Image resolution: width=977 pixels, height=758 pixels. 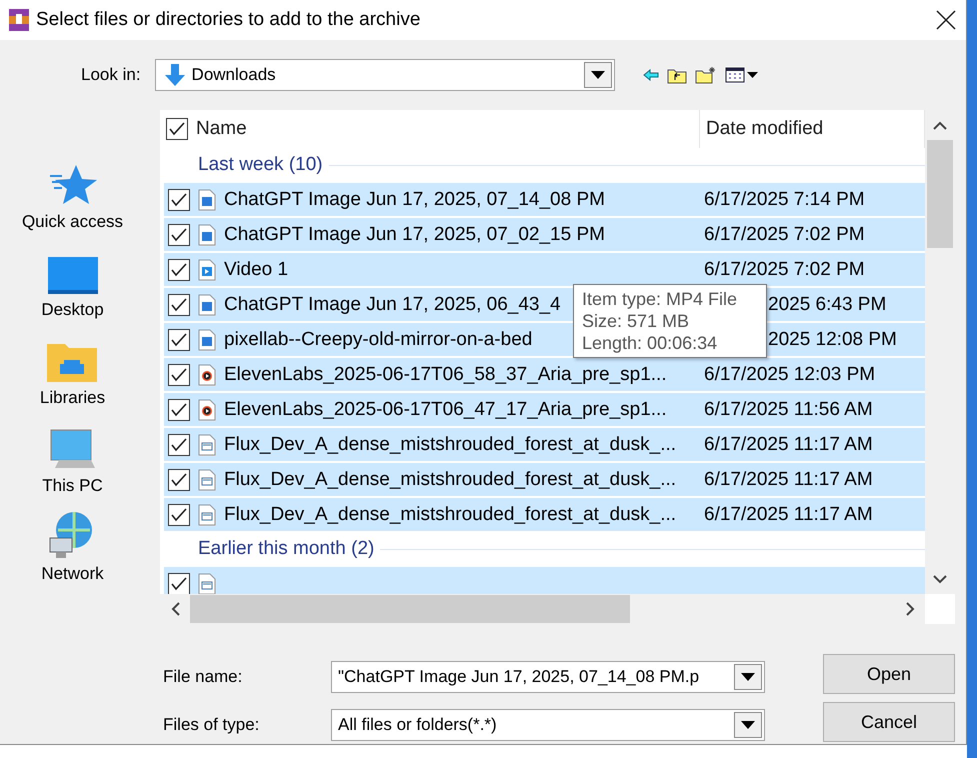 I want to click on file-row: ChatGPT Image Jun 17, 2025, 07_02_15 PM 6/17/2025 7:02 PM, so click(x=544, y=234).